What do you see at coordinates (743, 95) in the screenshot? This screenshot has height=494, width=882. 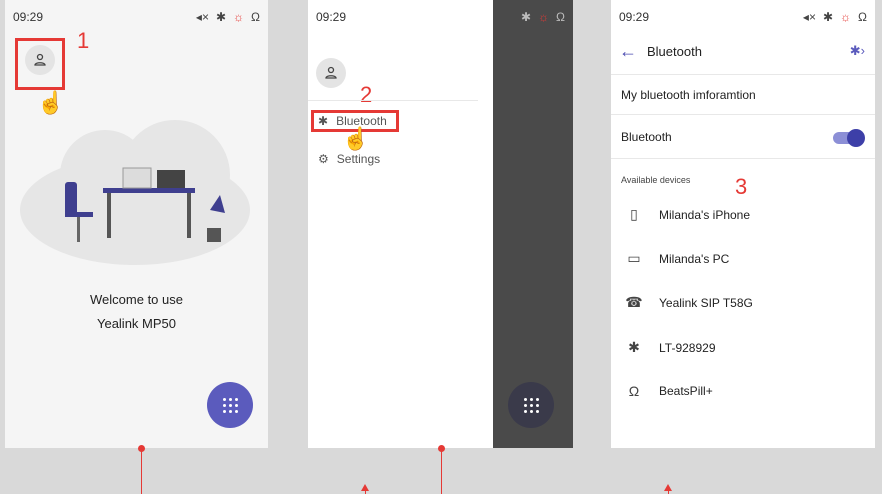 I see `bluetooth-info-row: My bluetooth imforamtion` at bounding box center [743, 95].